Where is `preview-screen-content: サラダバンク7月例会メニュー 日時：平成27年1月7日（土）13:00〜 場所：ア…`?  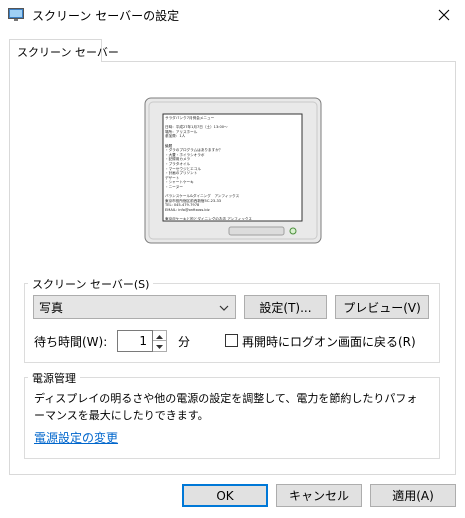 preview-screen-content: サラダバンク7月例会メニュー 日時：平成27年1月7日（土）13:00〜 場所：ア… is located at coordinates (232, 168).